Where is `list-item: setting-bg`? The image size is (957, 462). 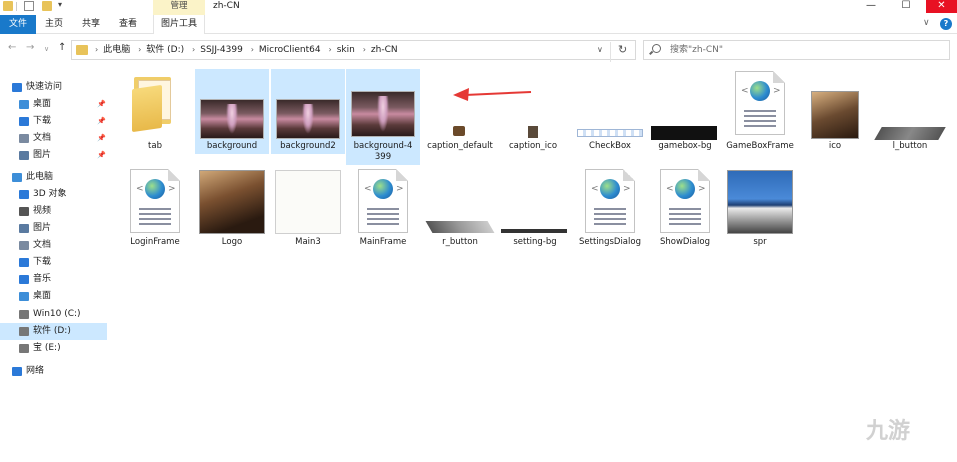 list-item: setting-bg is located at coordinates (535, 209).